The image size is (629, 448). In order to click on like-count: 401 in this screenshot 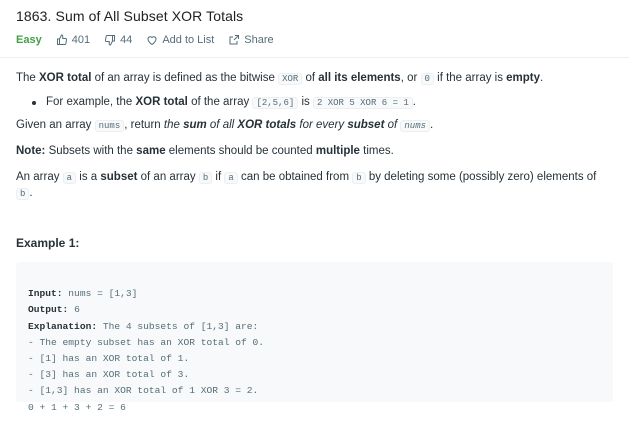, I will do `click(81, 40)`.